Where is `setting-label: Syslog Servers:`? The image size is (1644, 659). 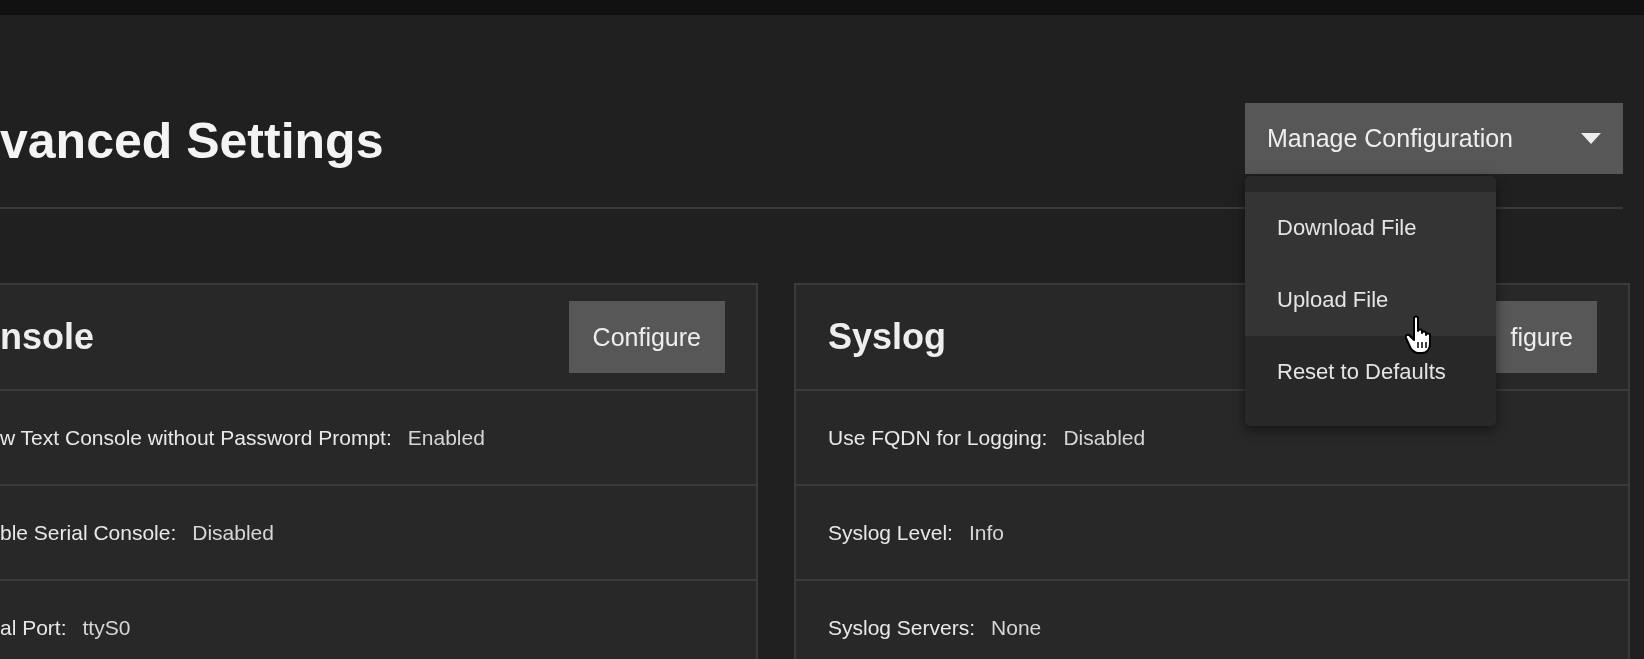 setting-label: Syslog Servers: is located at coordinates (902, 627).